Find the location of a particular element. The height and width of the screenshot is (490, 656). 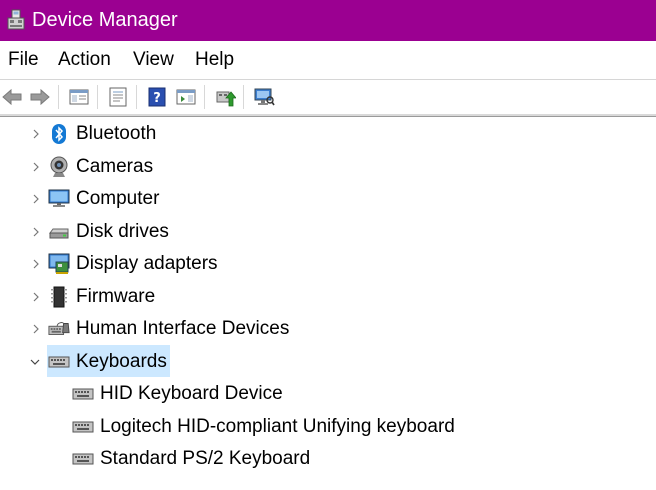

toolbar: ? is located at coordinates (328, 96).